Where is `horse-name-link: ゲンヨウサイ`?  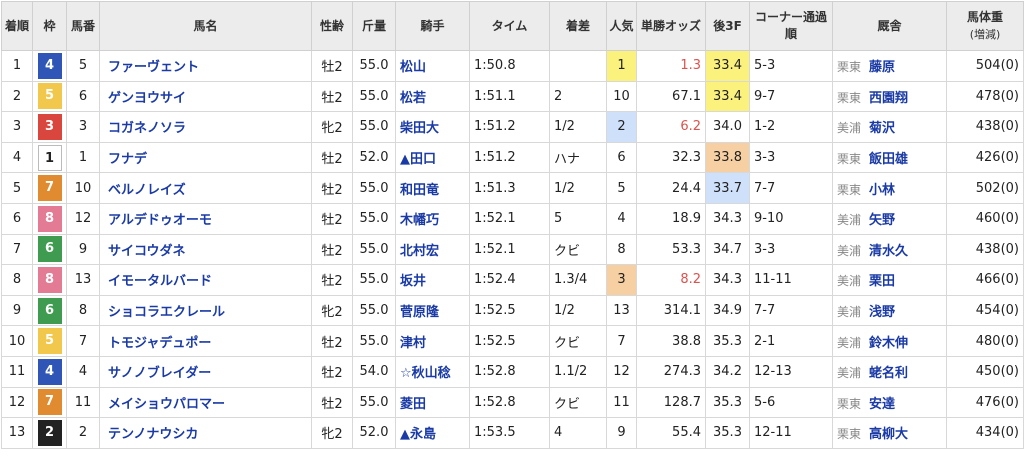
horse-name-link: ゲンヨウサイ is located at coordinates (205, 96).